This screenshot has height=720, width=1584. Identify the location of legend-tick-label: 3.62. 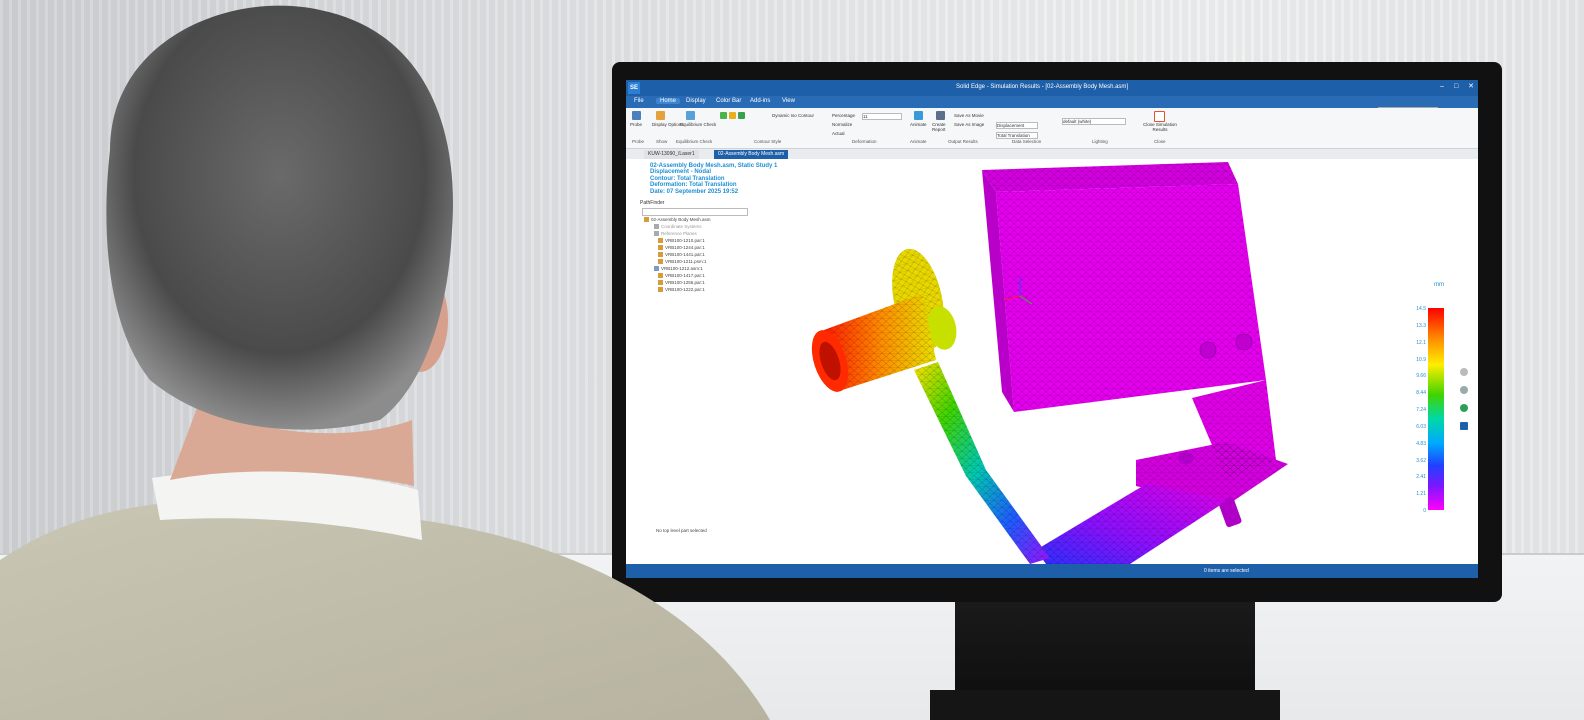
(1421, 460).